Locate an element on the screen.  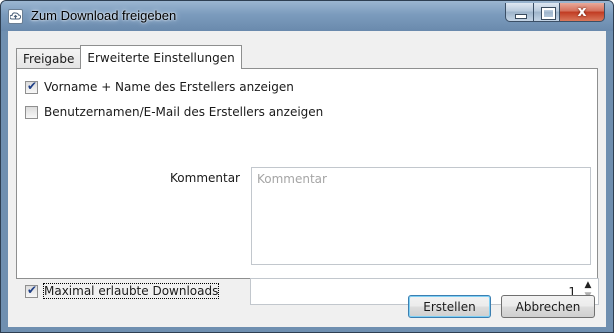
tab-strip: Freigabe Erweiterte Einstellungen is located at coordinates (129, 57).